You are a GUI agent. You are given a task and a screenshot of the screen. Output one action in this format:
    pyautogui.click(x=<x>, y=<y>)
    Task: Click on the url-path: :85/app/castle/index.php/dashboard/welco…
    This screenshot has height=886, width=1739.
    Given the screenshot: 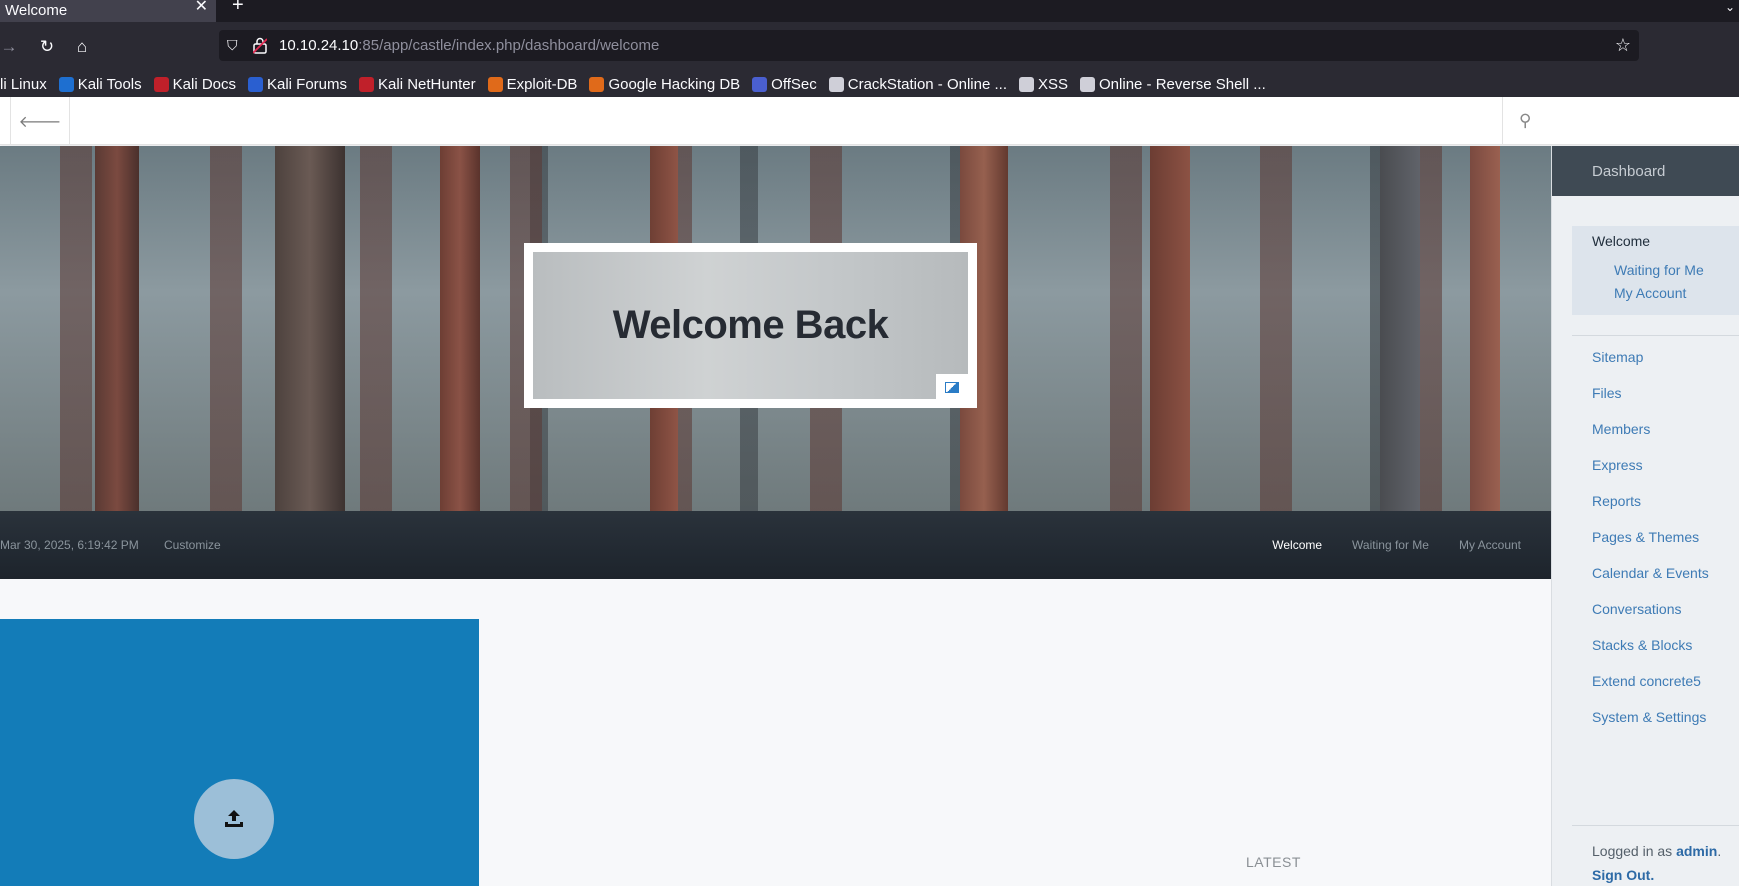 What is the action you would take?
    pyautogui.click(x=509, y=45)
    